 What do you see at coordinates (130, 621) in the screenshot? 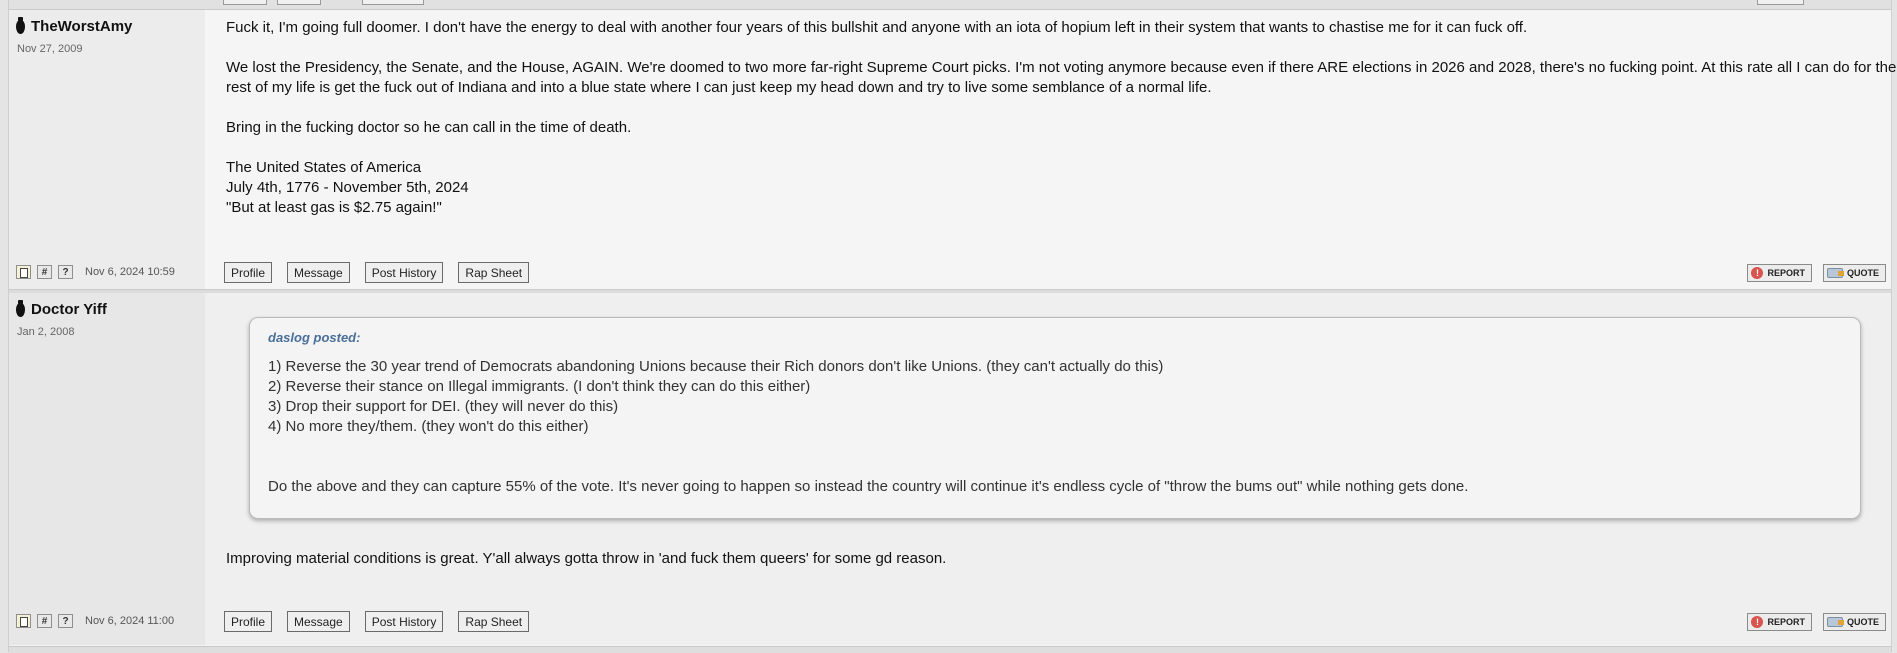
I see `post-date: Nov 6, 2024 11:00` at bounding box center [130, 621].